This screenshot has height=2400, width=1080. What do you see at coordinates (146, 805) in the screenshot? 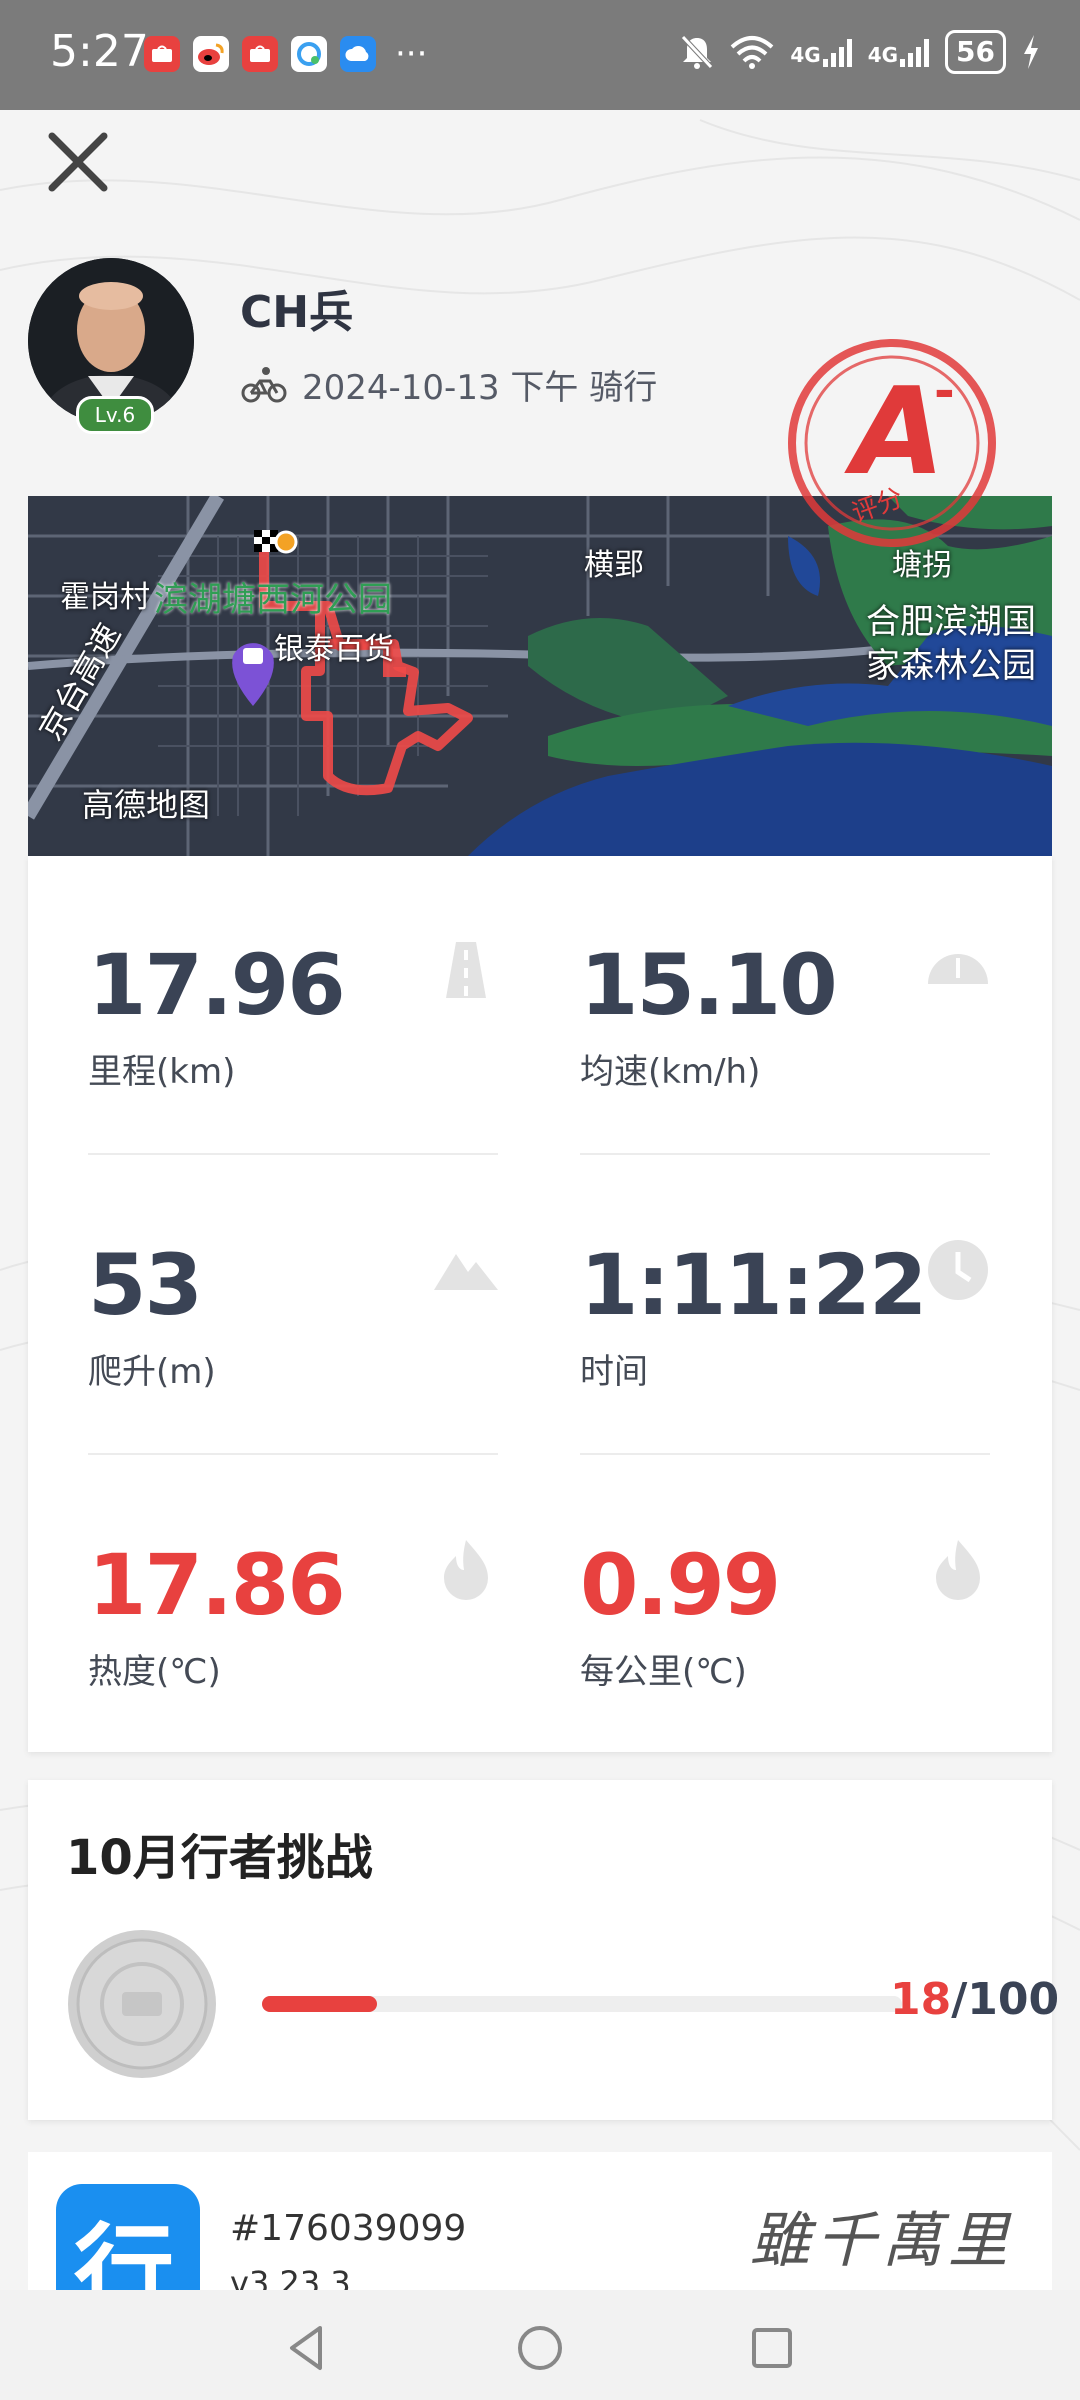
I see `map-provider-label: 高德地图` at bounding box center [146, 805].